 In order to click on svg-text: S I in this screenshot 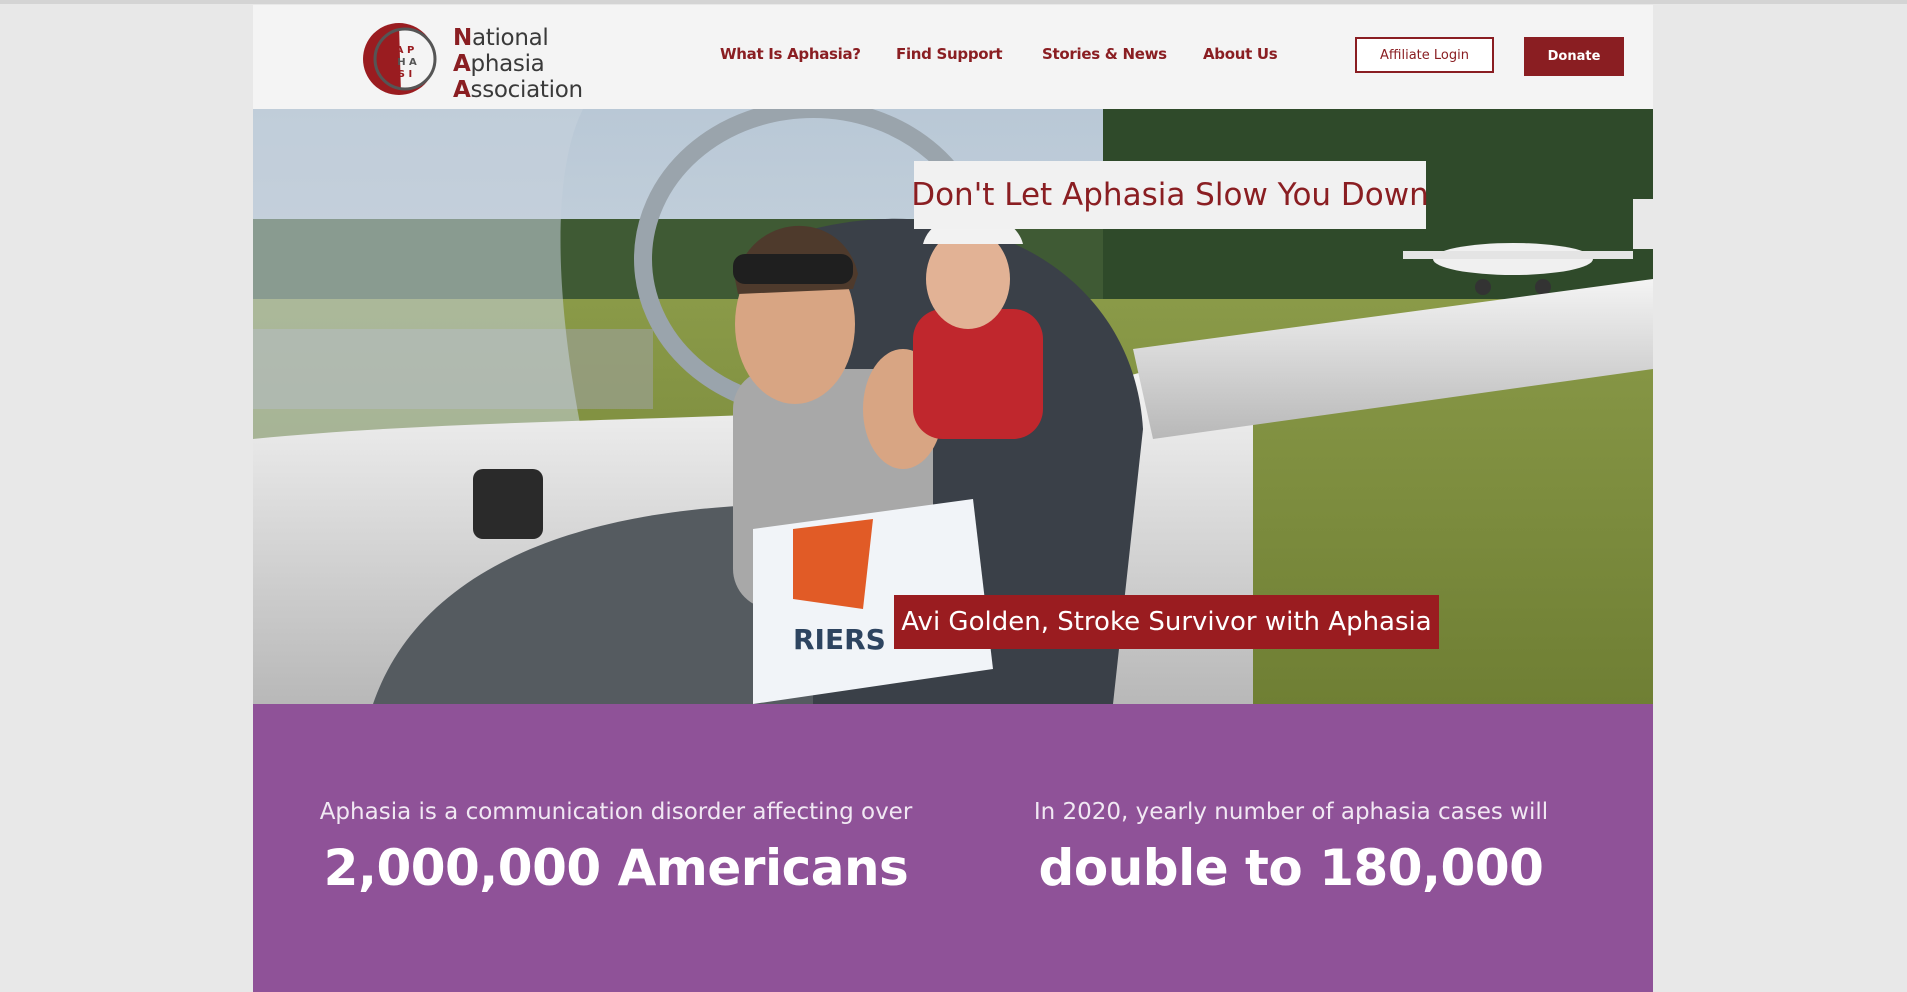, I will do `click(405, 74)`.